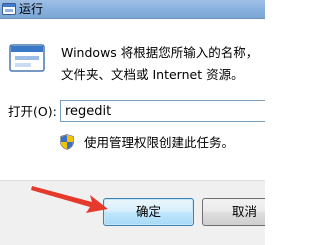  I want to click on run-app-icon, so click(27, 58).